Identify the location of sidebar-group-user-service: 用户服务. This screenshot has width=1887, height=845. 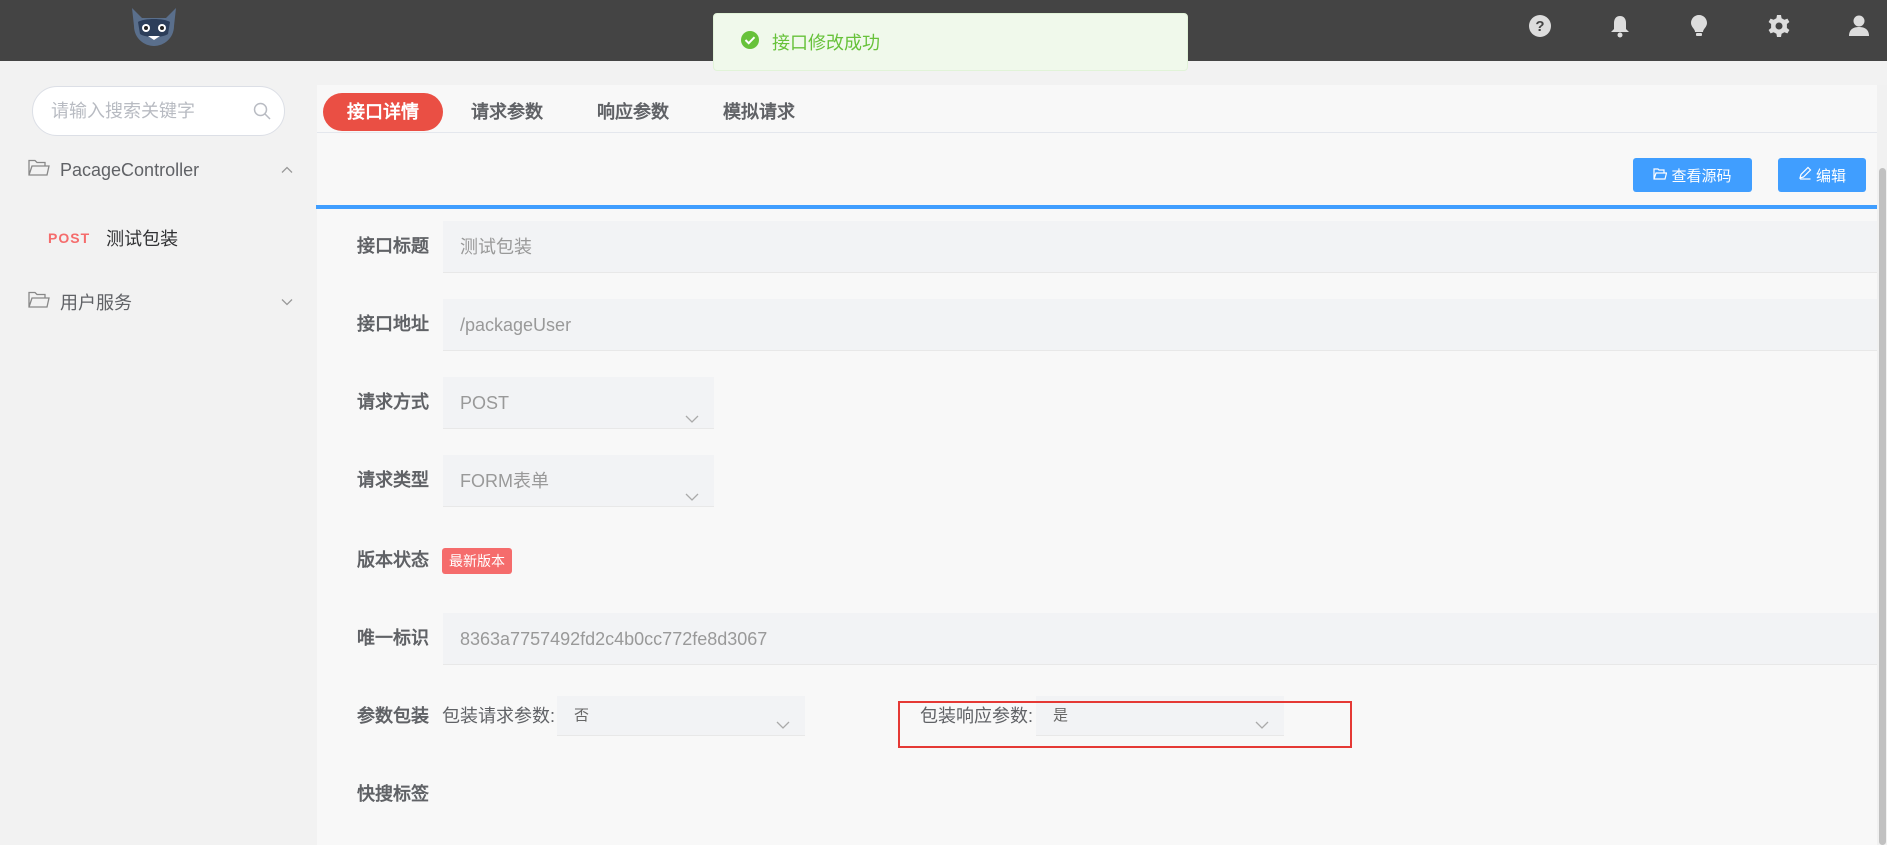
(162, 302).